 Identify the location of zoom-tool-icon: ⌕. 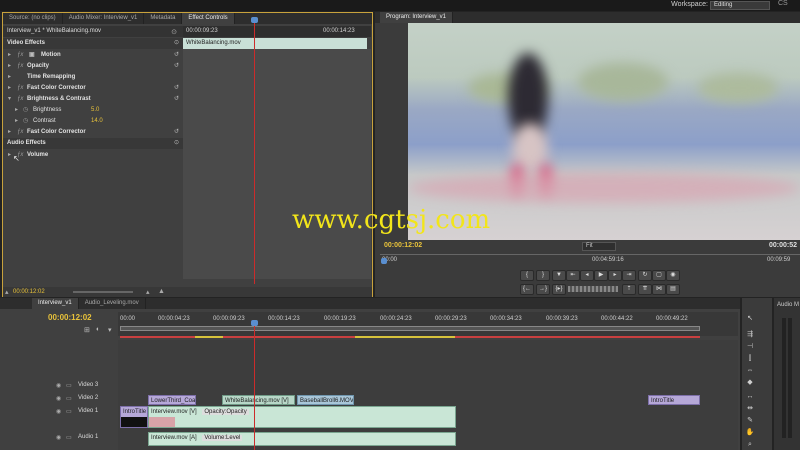
(750, 445).